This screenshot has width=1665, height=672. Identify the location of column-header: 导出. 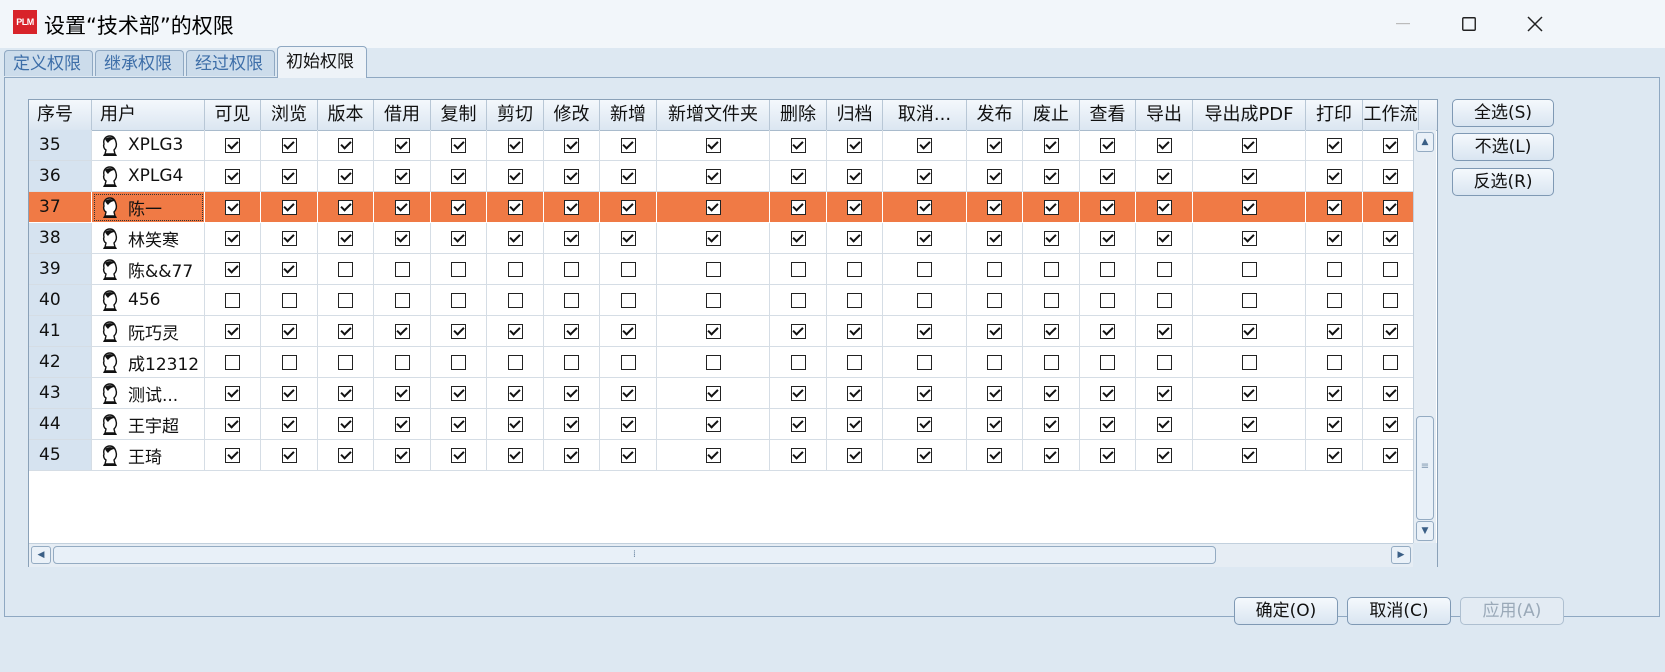
(1164, 115).